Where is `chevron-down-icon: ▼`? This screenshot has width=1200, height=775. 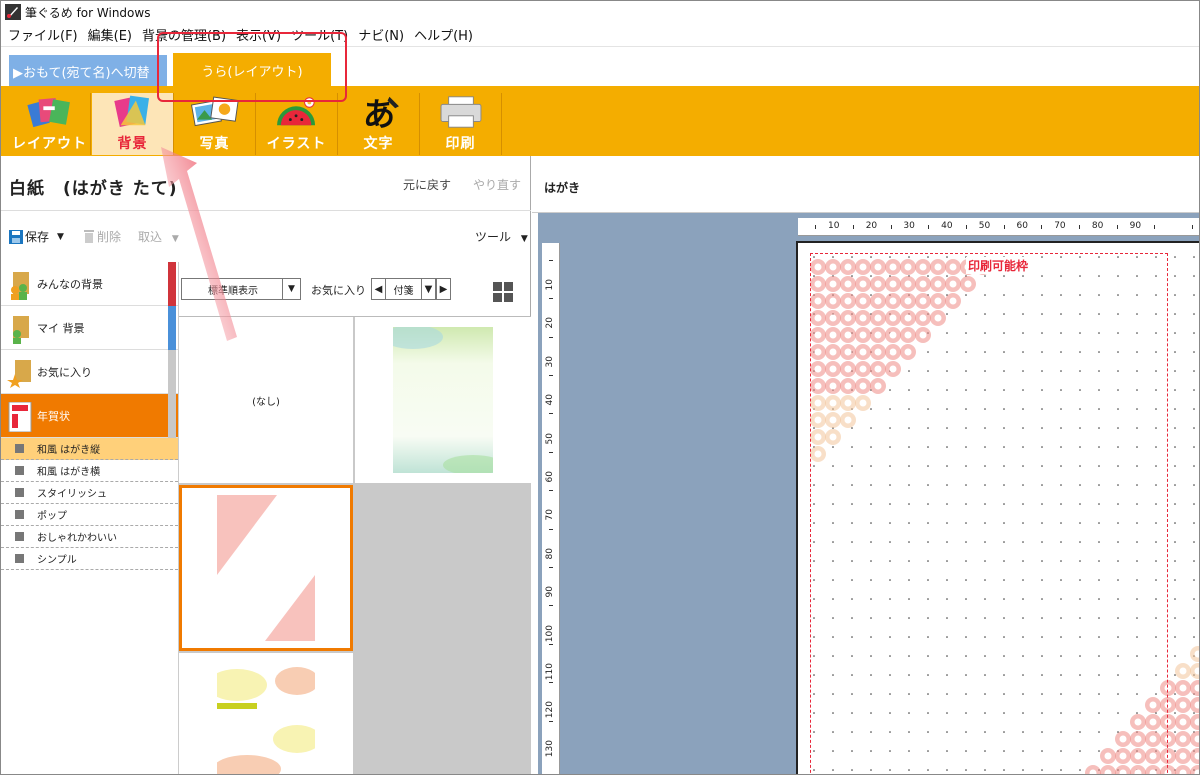 chevron-down-icon: ▼ is located at coordinates (291, 289).